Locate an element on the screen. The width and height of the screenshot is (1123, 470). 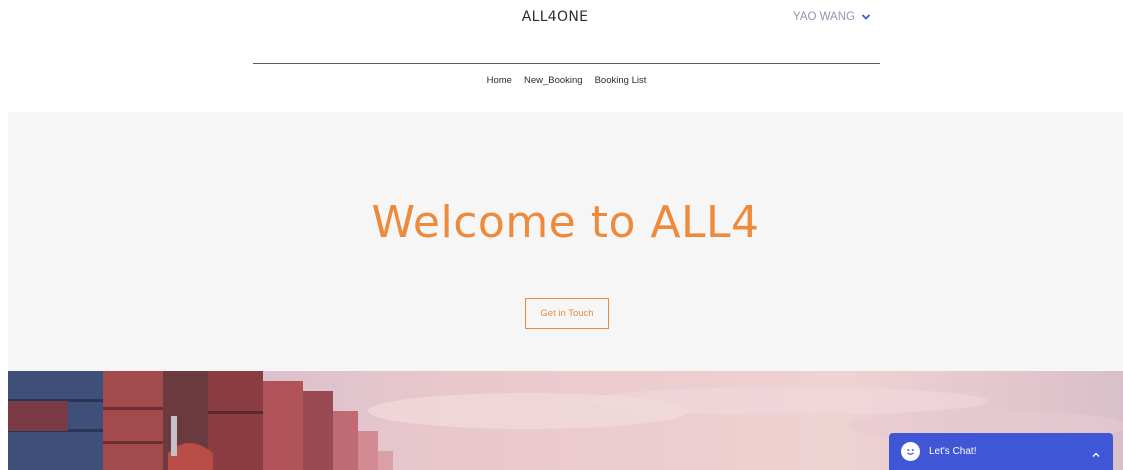
nav-item-booking-list: Booking List is located at coordinates (621, 80).